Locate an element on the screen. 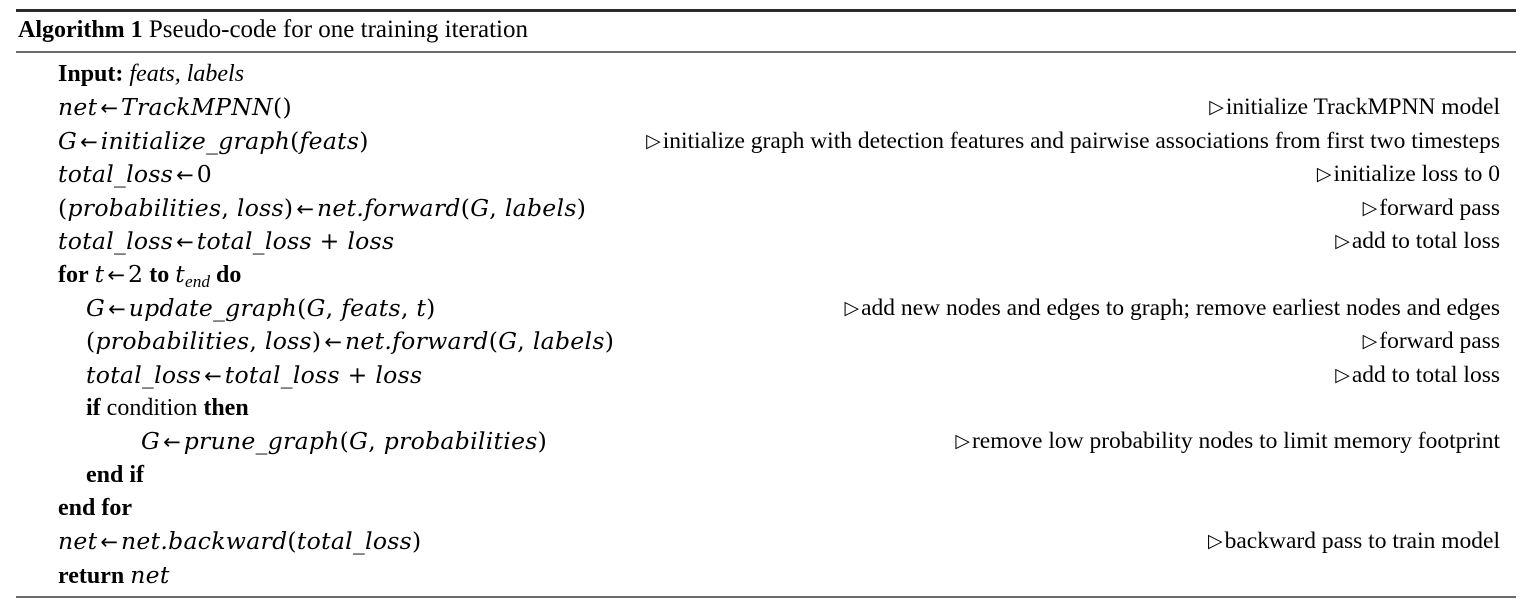 The height and width of the screenshot is (614, 1532). input-keyword: Input: is located at coordinates (91, 74).